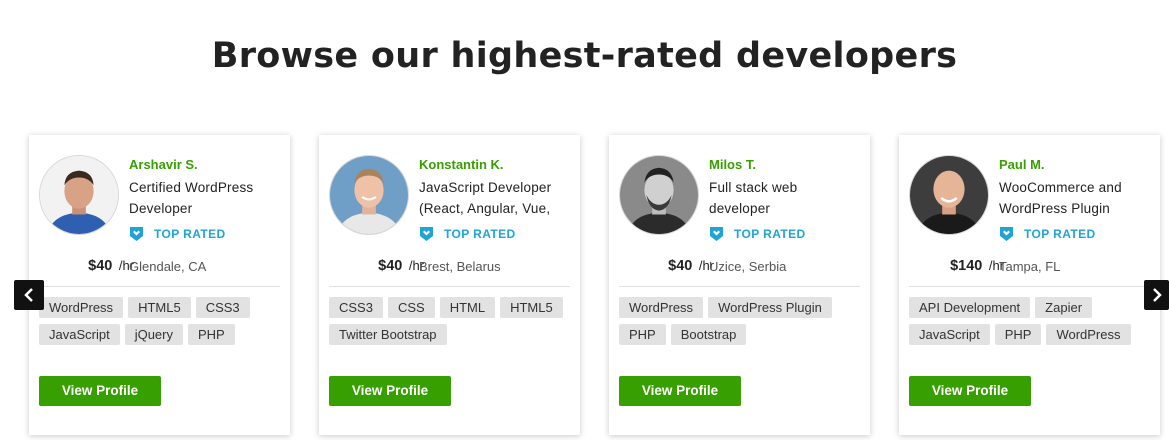 This screenshot has width=1169, height=440. What do you see at coordinates (753, 198) in the screenshot?
I see `developer-title: Full stack web developer` at bounding box center [753, 198].